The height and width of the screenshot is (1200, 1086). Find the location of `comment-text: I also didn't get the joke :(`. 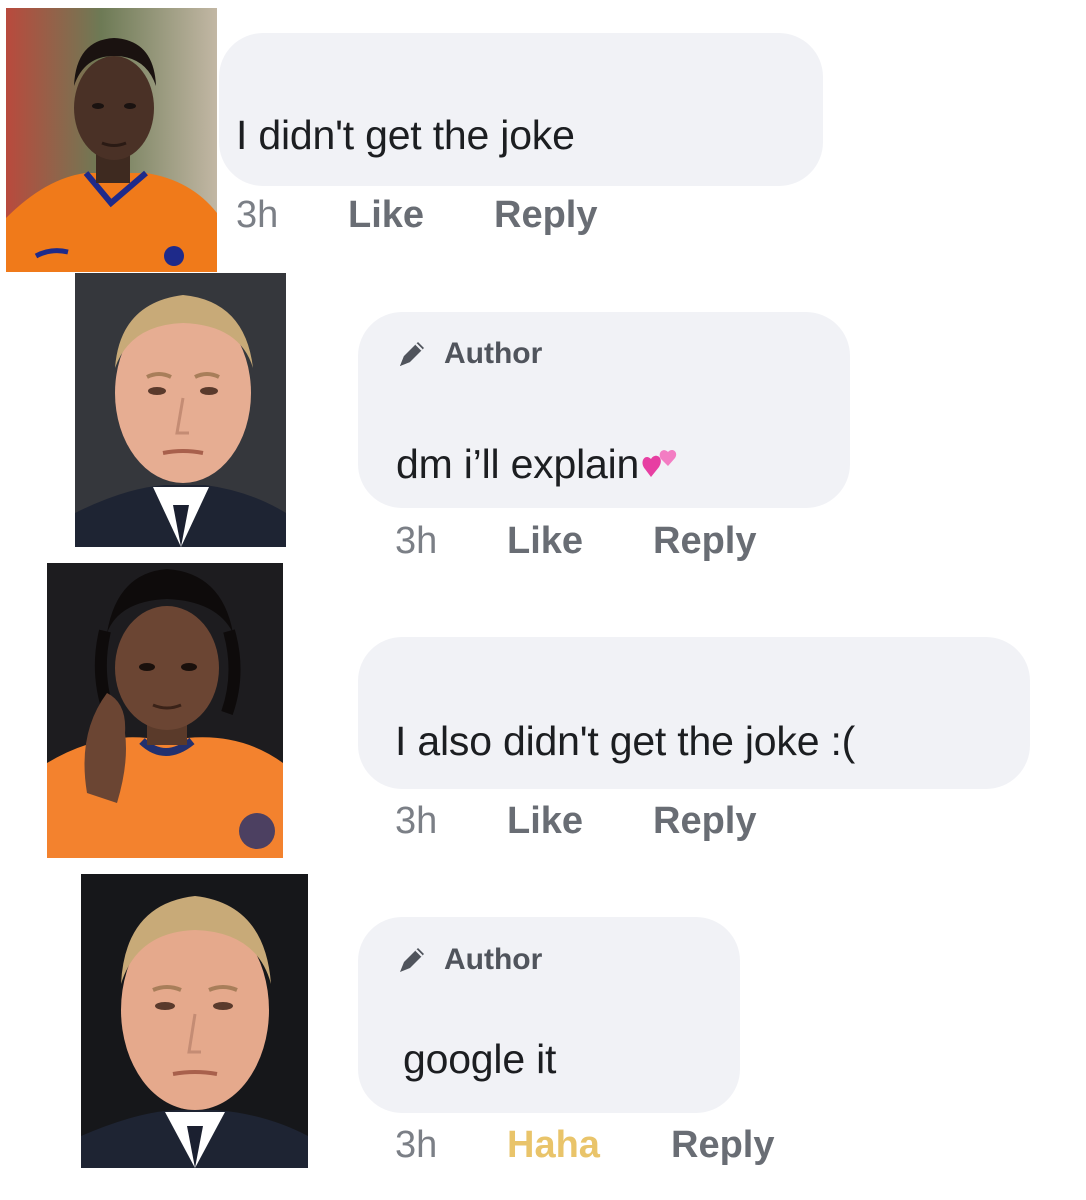

comment-text: I also didn't get the joke :( is located at coordinates (625, 741).